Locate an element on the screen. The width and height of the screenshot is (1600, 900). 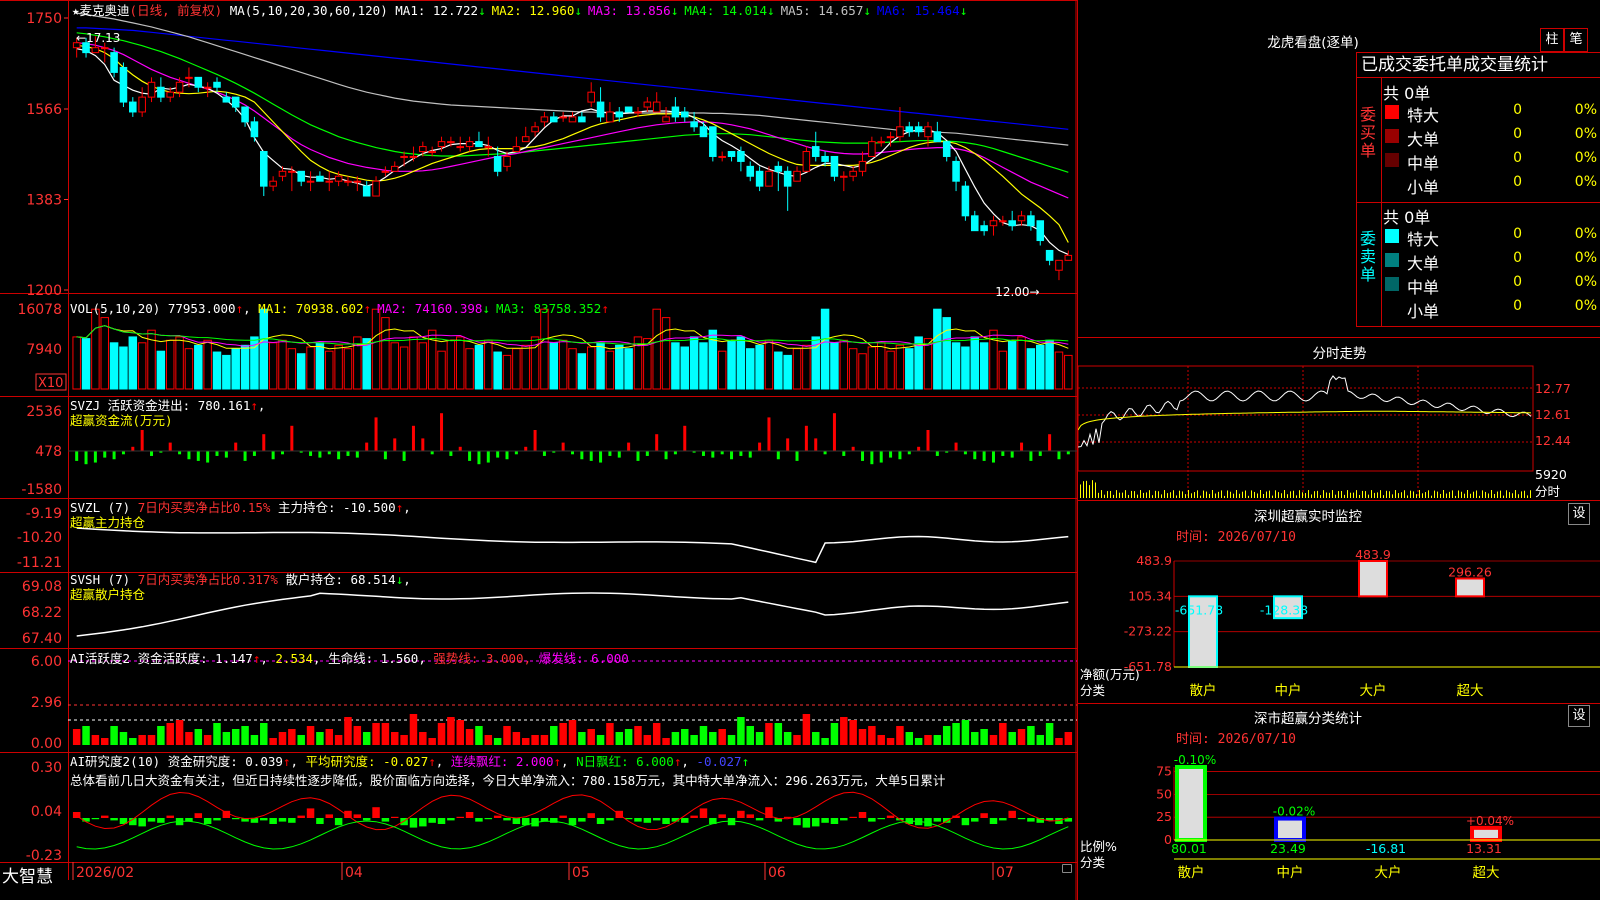
lock-icon is located at coordinates (1067, 868).